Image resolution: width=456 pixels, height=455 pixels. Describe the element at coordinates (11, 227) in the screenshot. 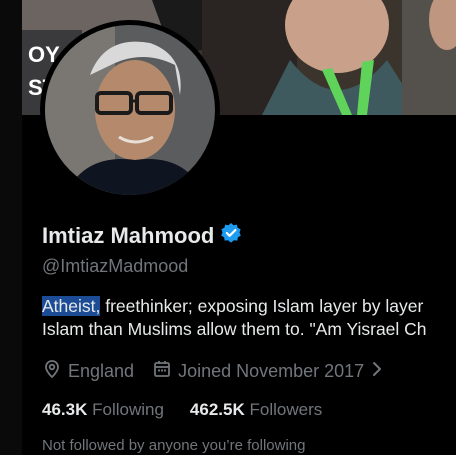

I see `left-panel-edge` at that location.